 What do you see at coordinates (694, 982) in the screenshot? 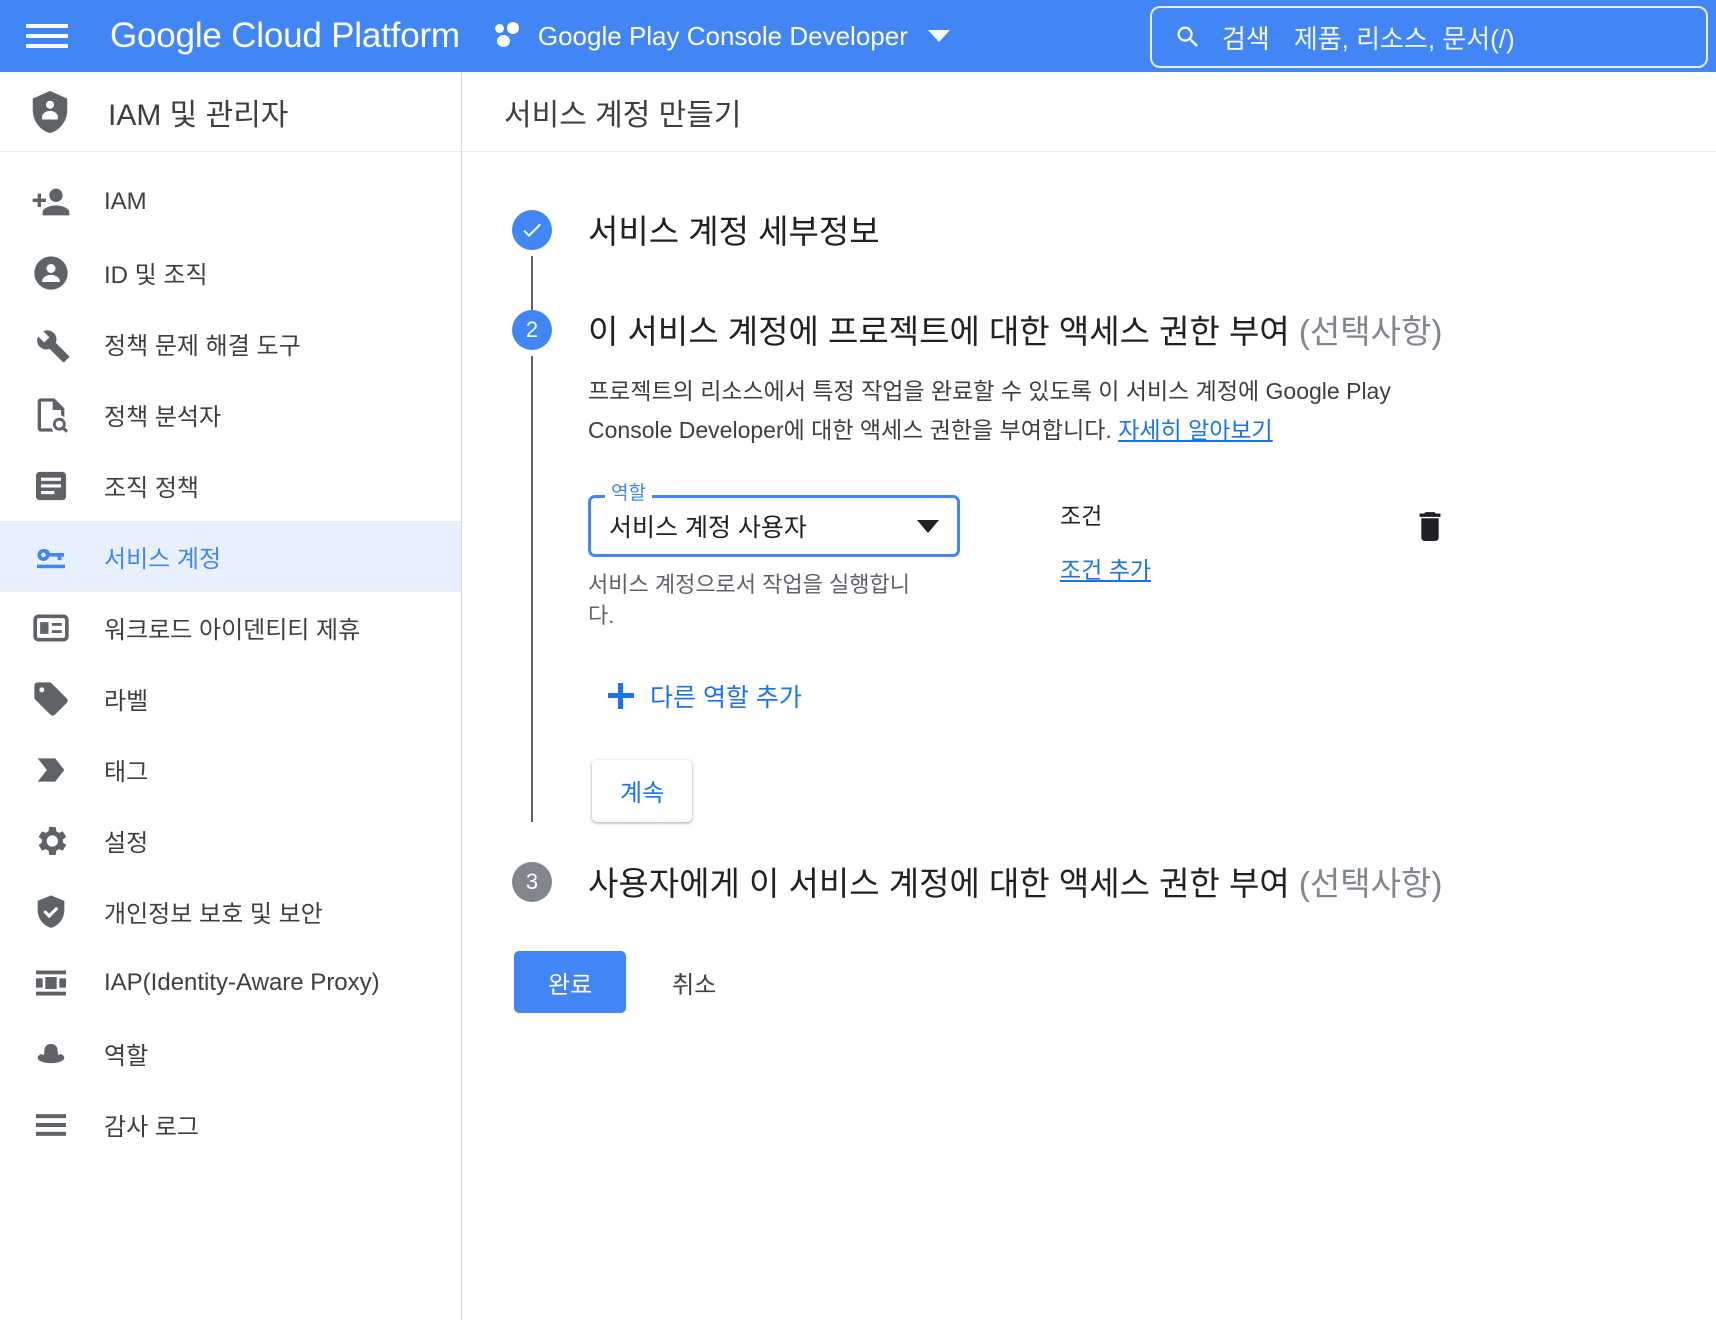
I see `cancel-button: 취소` at bounding box center [694, 982].